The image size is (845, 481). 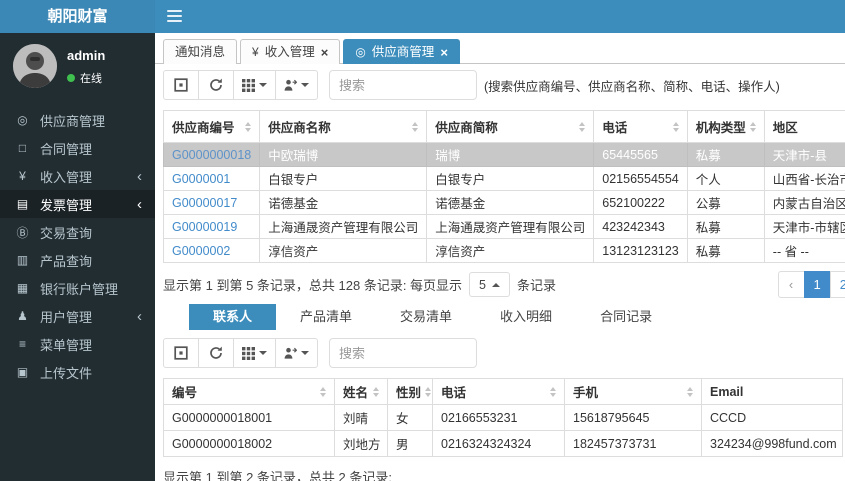 I want to click on page-button-2: 2, so click(x=837, y=284).